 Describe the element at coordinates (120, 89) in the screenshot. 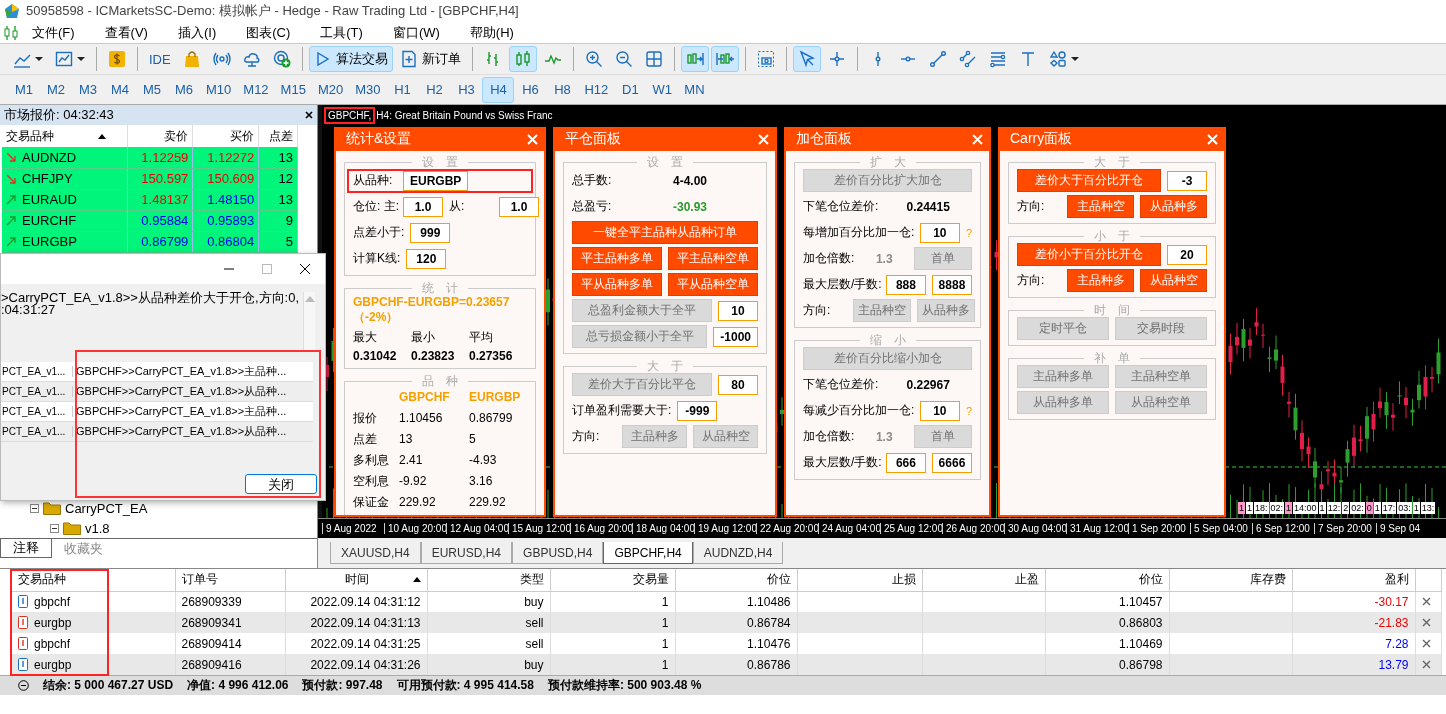

I see `timeframe-button: M4` at that location.